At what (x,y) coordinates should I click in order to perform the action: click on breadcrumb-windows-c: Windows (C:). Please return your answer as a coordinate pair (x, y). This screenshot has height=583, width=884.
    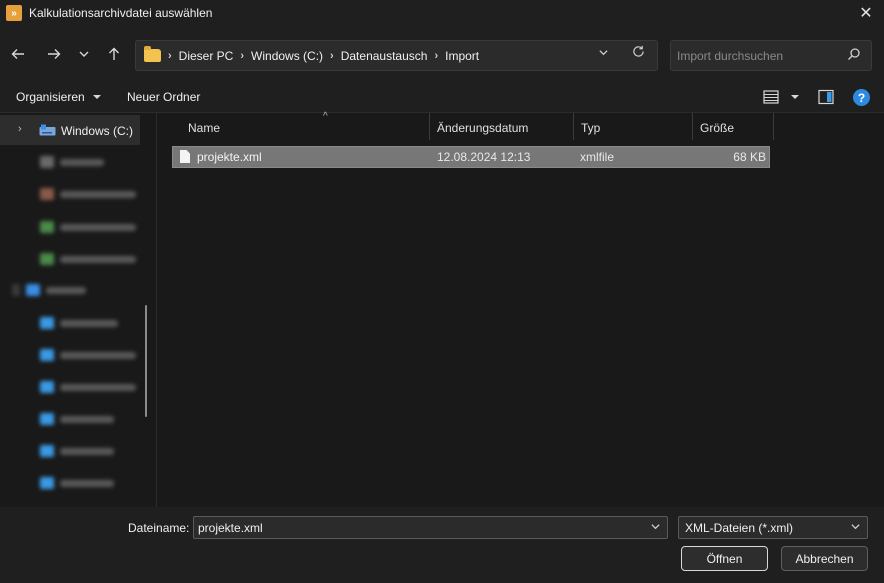
    Looking at the image, I should click on (287, 56).